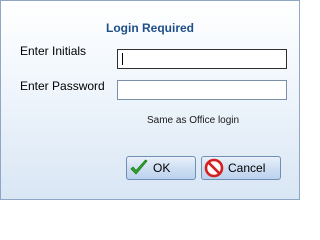  What do you see at coordinates (247, 168) in the screenshot?
I see `cancel-label: Cancel` at bounding box center [247, 168].